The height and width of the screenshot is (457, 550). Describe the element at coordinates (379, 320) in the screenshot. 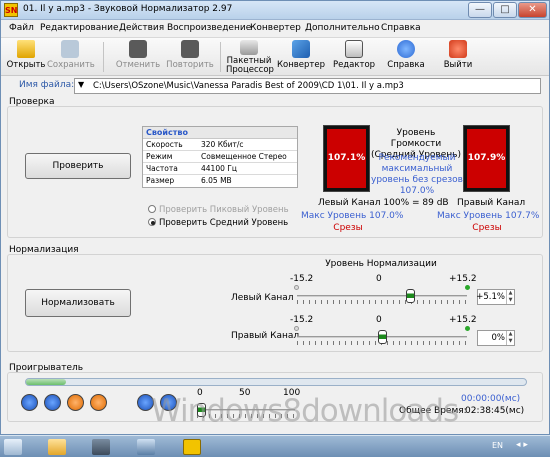

I see `right-mid-label: 0` at that location.